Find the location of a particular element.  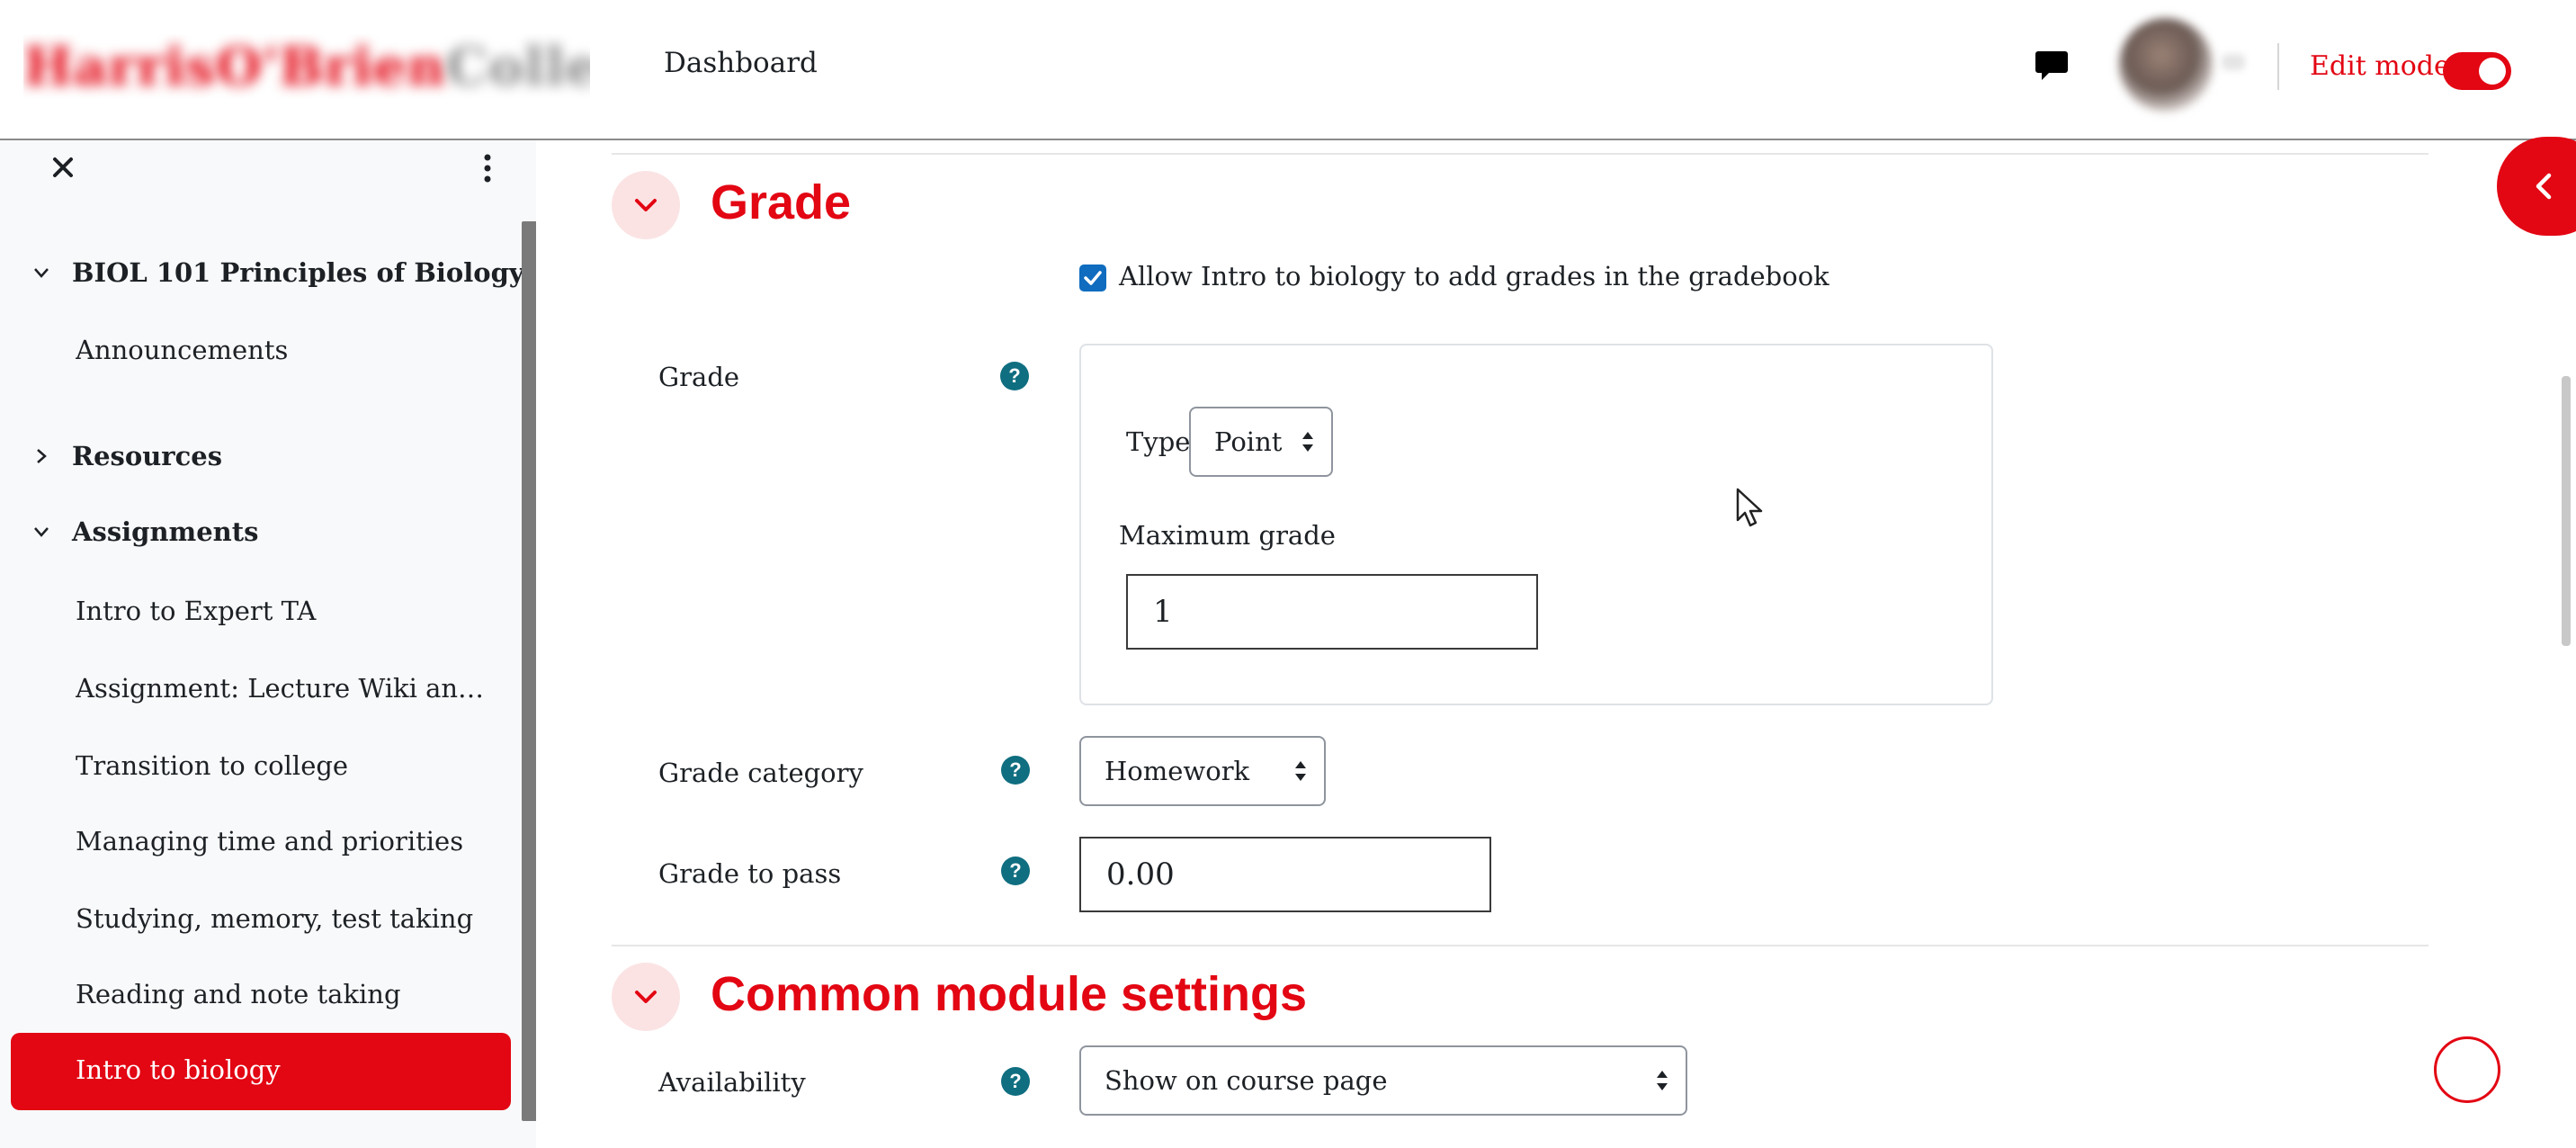

max-grade-value: 1 is located at coordinates (1163, 612).